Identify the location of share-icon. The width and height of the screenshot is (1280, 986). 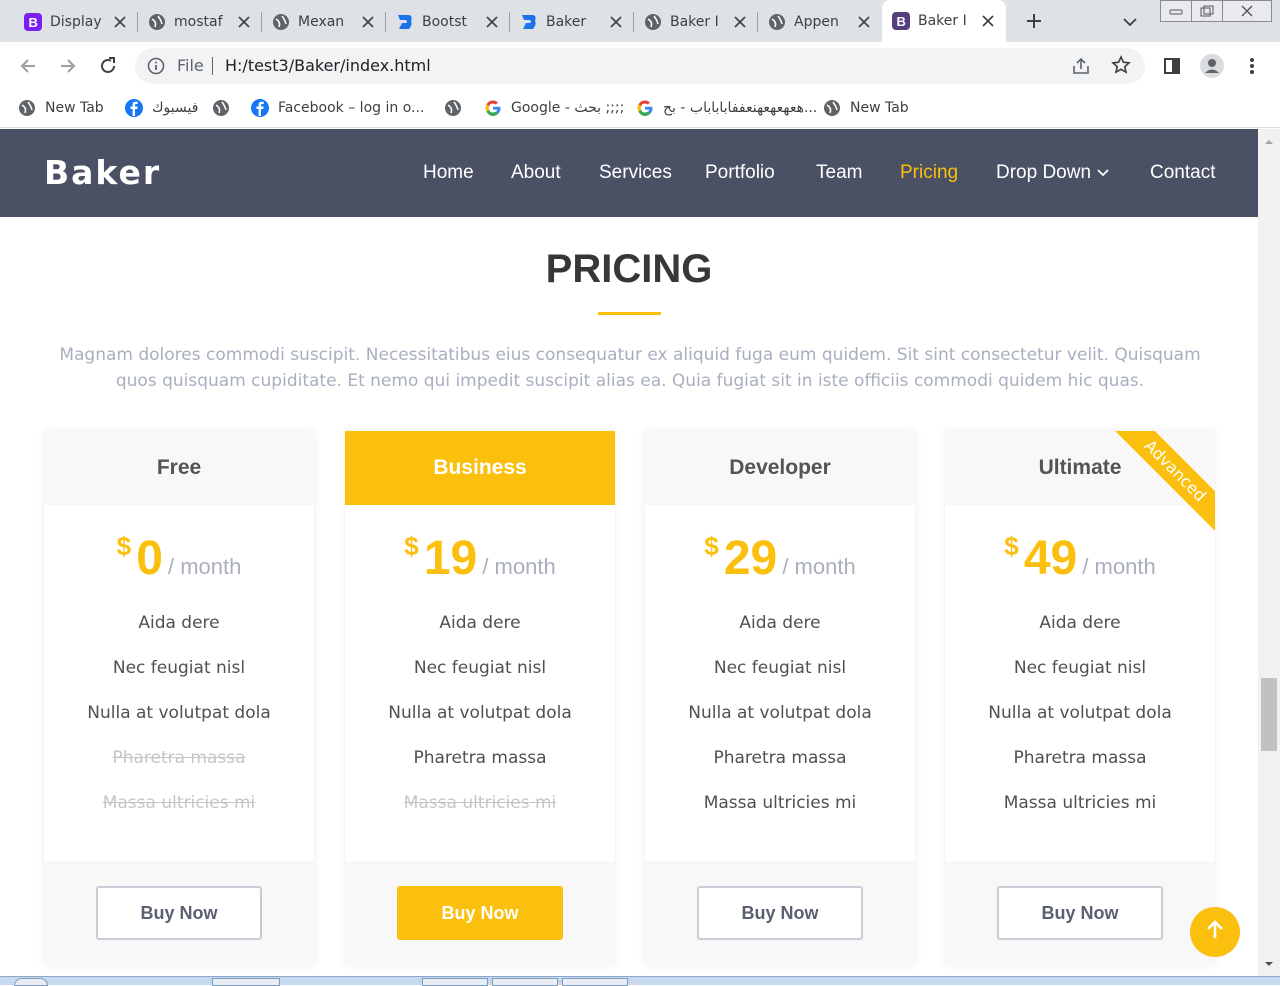
(1081, 66).